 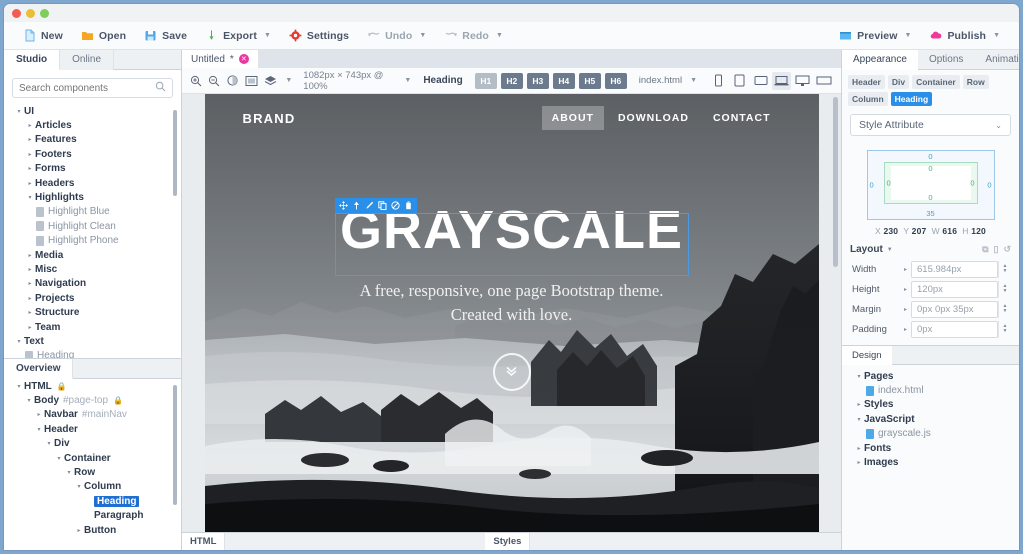 What do you see at coordinates (94, 312) in the screenshot?
I see `component-tree-item: ▸ Structure` at bounding box center [94, 312].